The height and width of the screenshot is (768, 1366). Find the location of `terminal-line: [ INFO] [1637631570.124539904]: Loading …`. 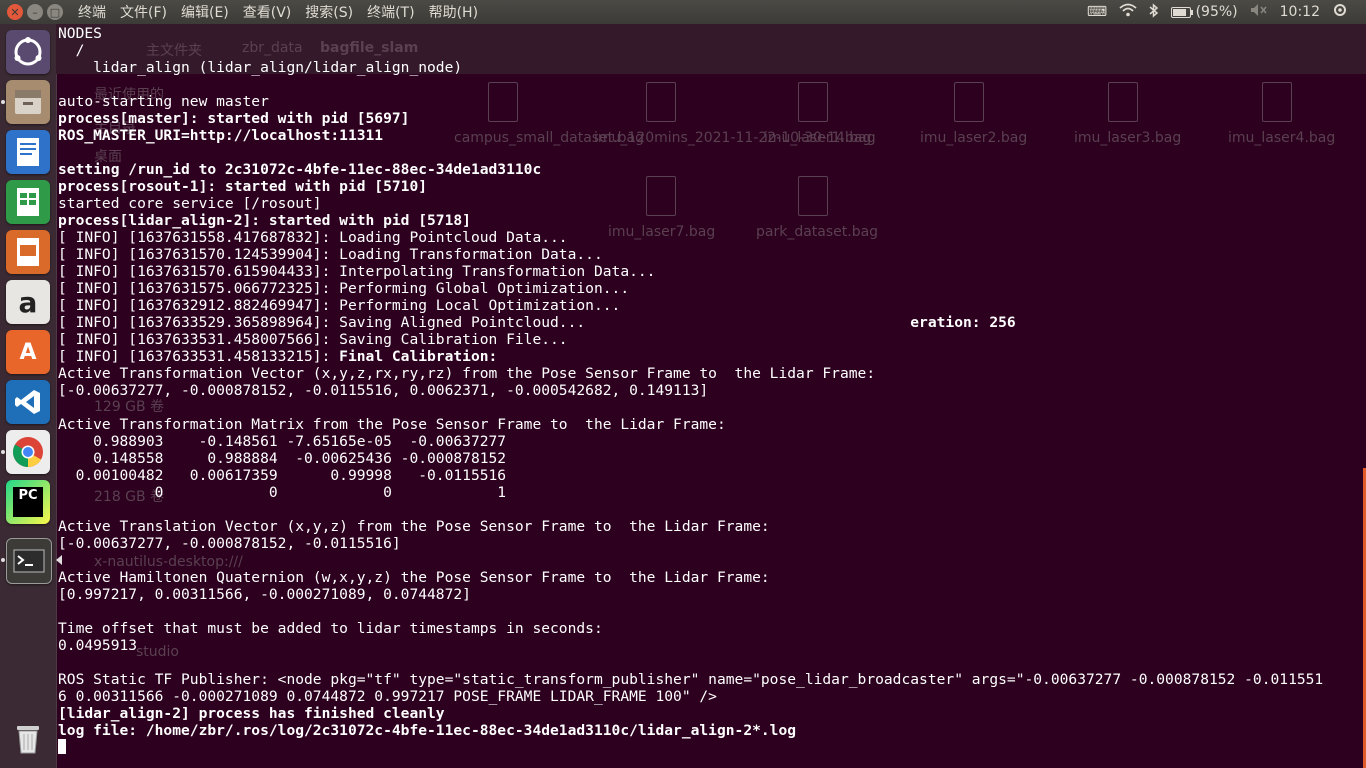

terminal-line: [ INFO] [1637631570.124539904]: Loading … is located at coordinates (330, 254).